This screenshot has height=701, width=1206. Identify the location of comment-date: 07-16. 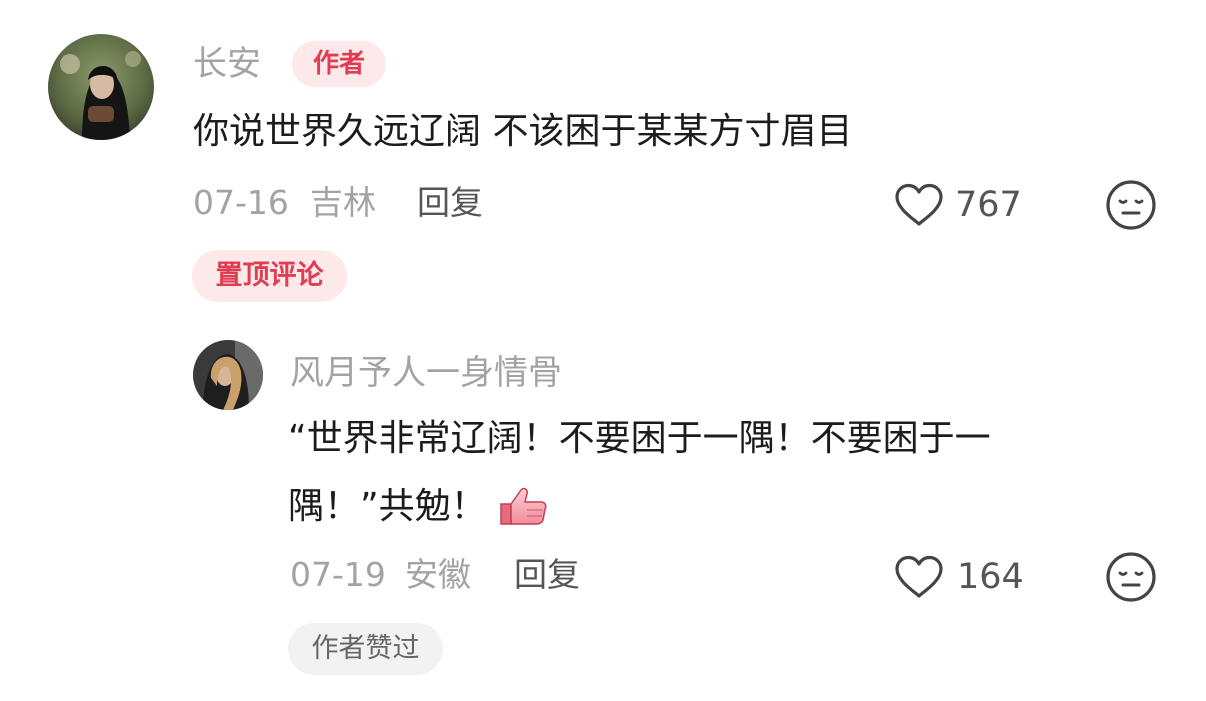
(241, 202).